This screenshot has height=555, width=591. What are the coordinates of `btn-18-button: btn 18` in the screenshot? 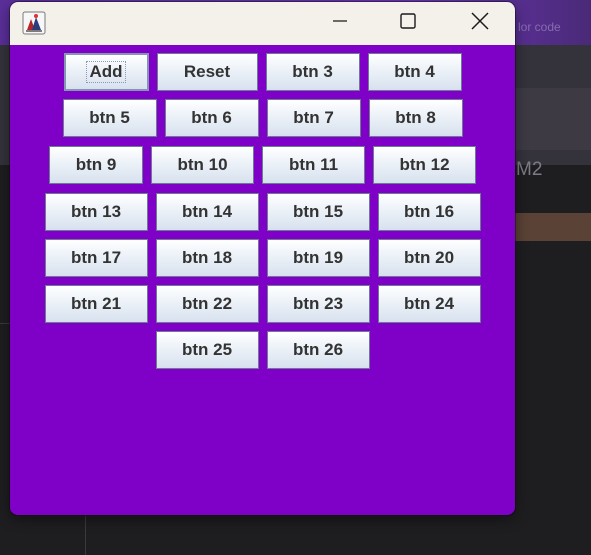 It's located at (207, 258).